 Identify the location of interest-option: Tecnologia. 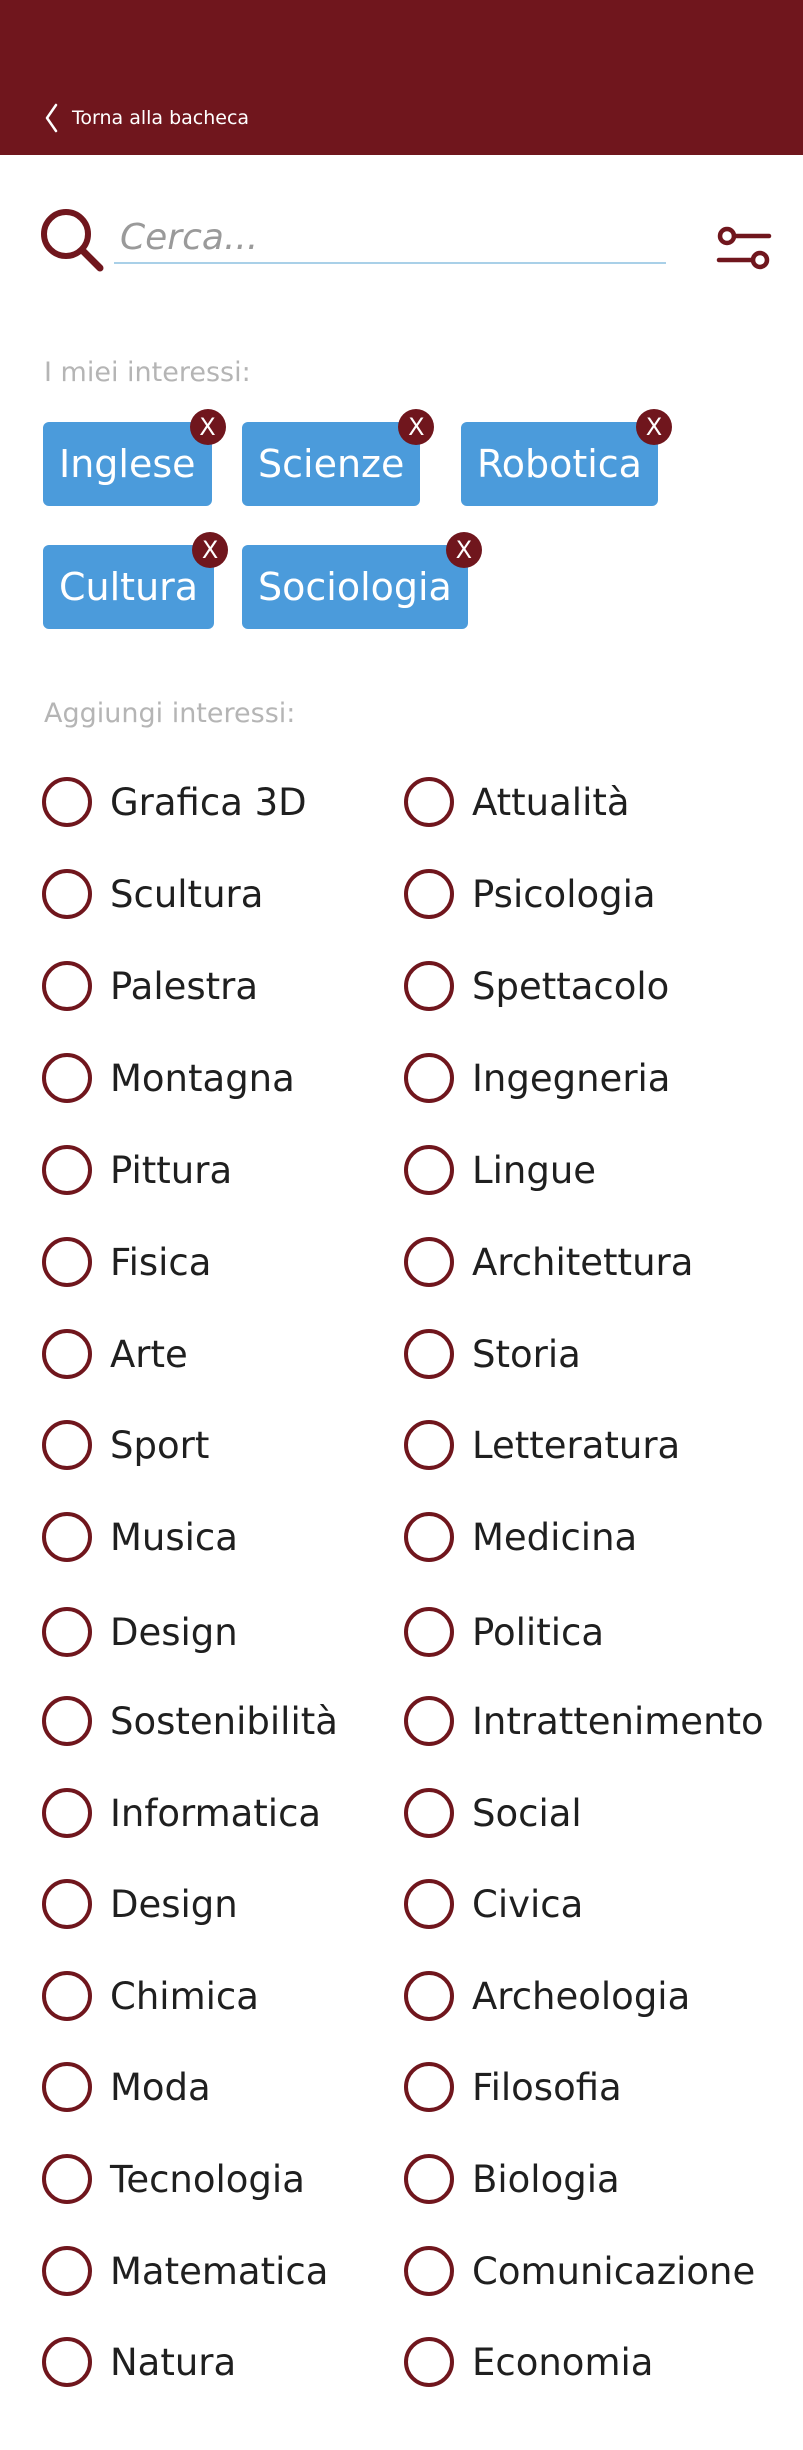
(173, 2179).